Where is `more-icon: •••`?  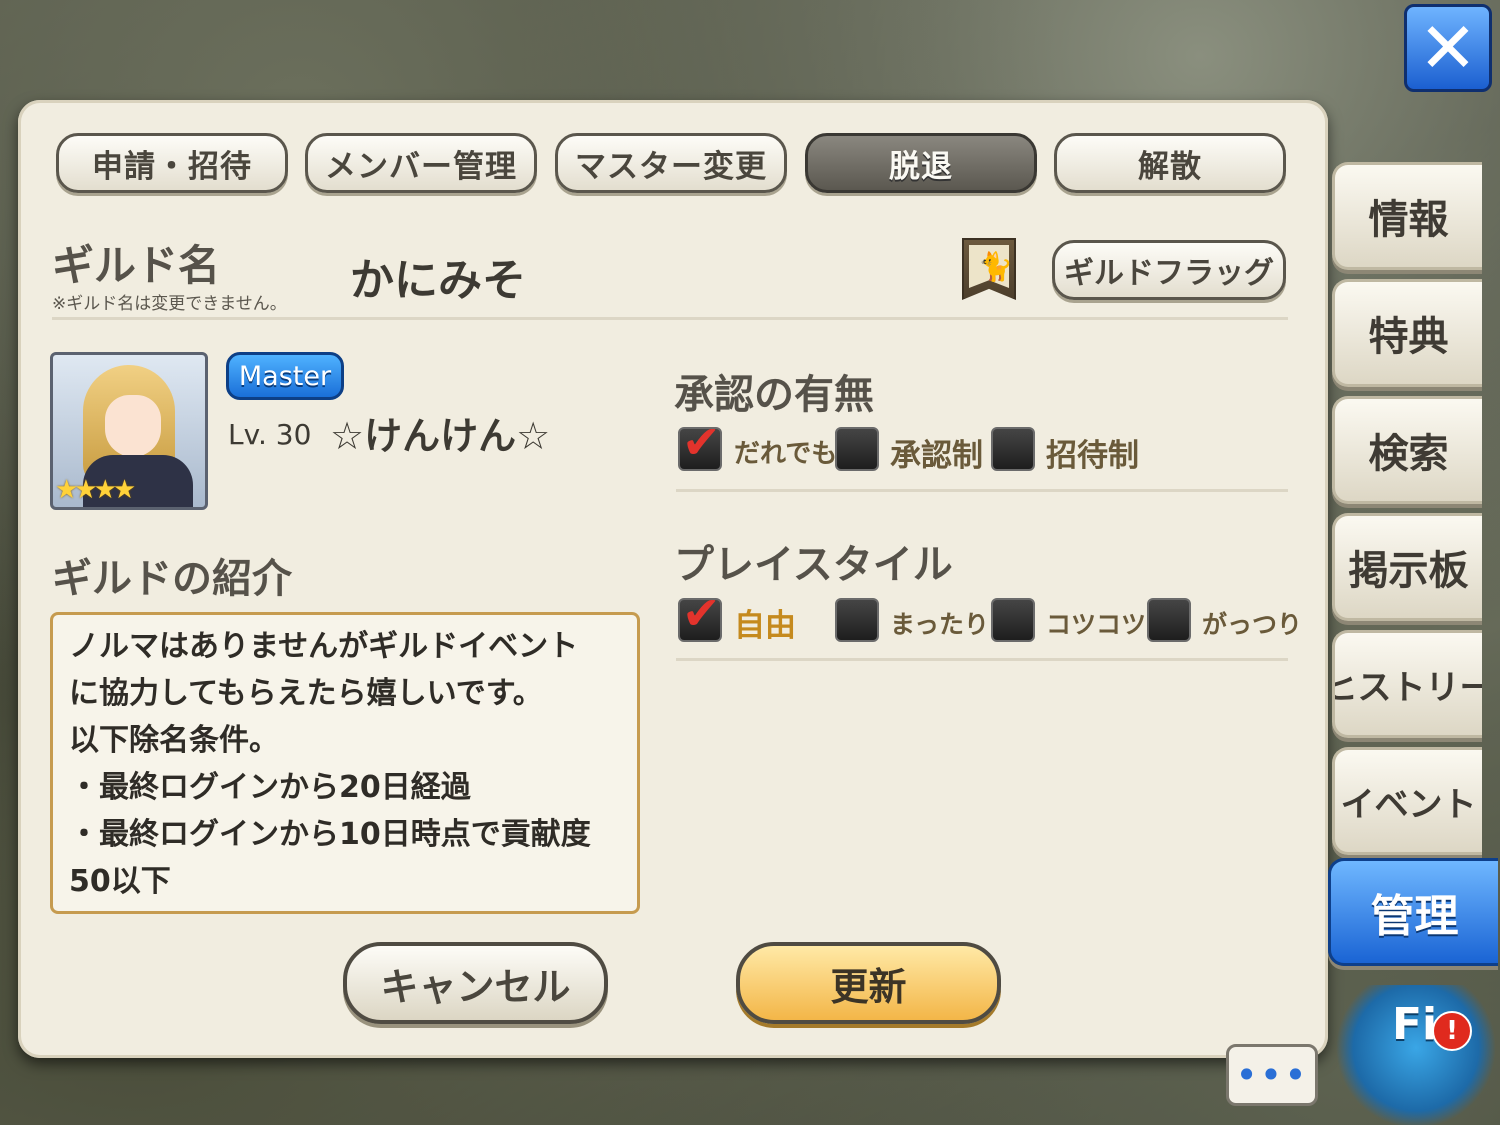 more-icon: ••• is located at coordinates (1272, 1075).